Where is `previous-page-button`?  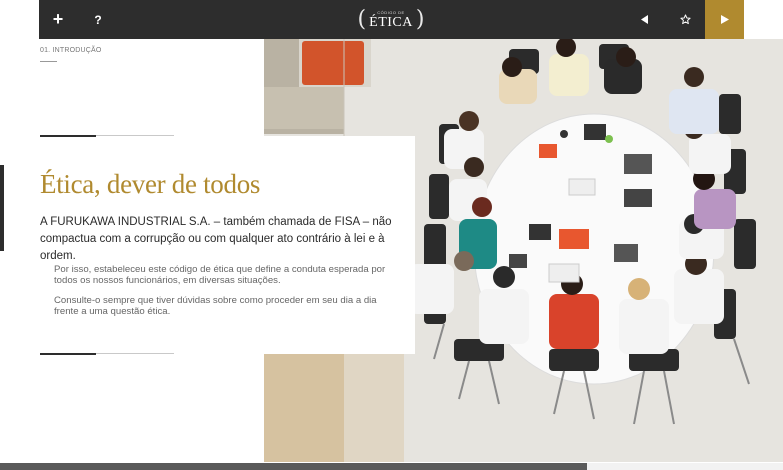 previous-page-button is located at coordinates (645, 19).